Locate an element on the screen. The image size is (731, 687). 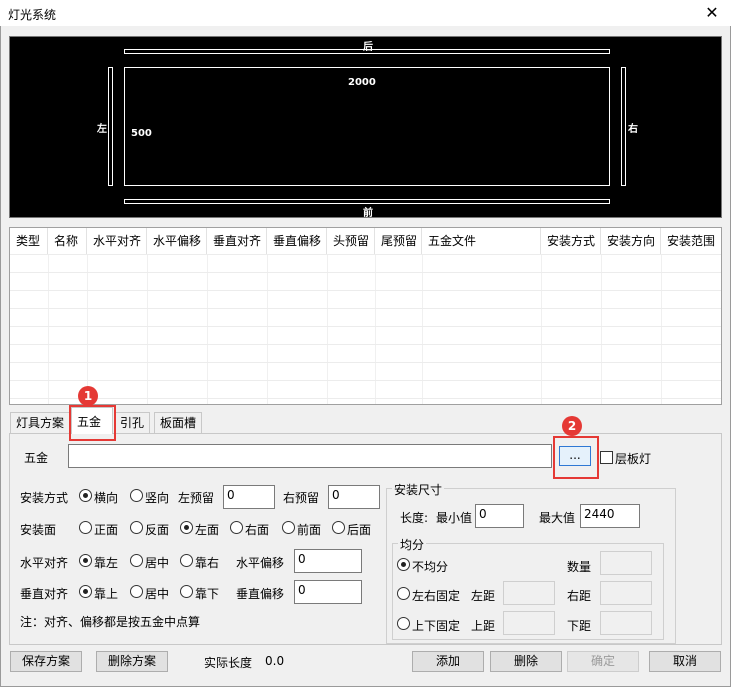
v-align-label: 垂直对齐 is located at coordinates (44, 594).